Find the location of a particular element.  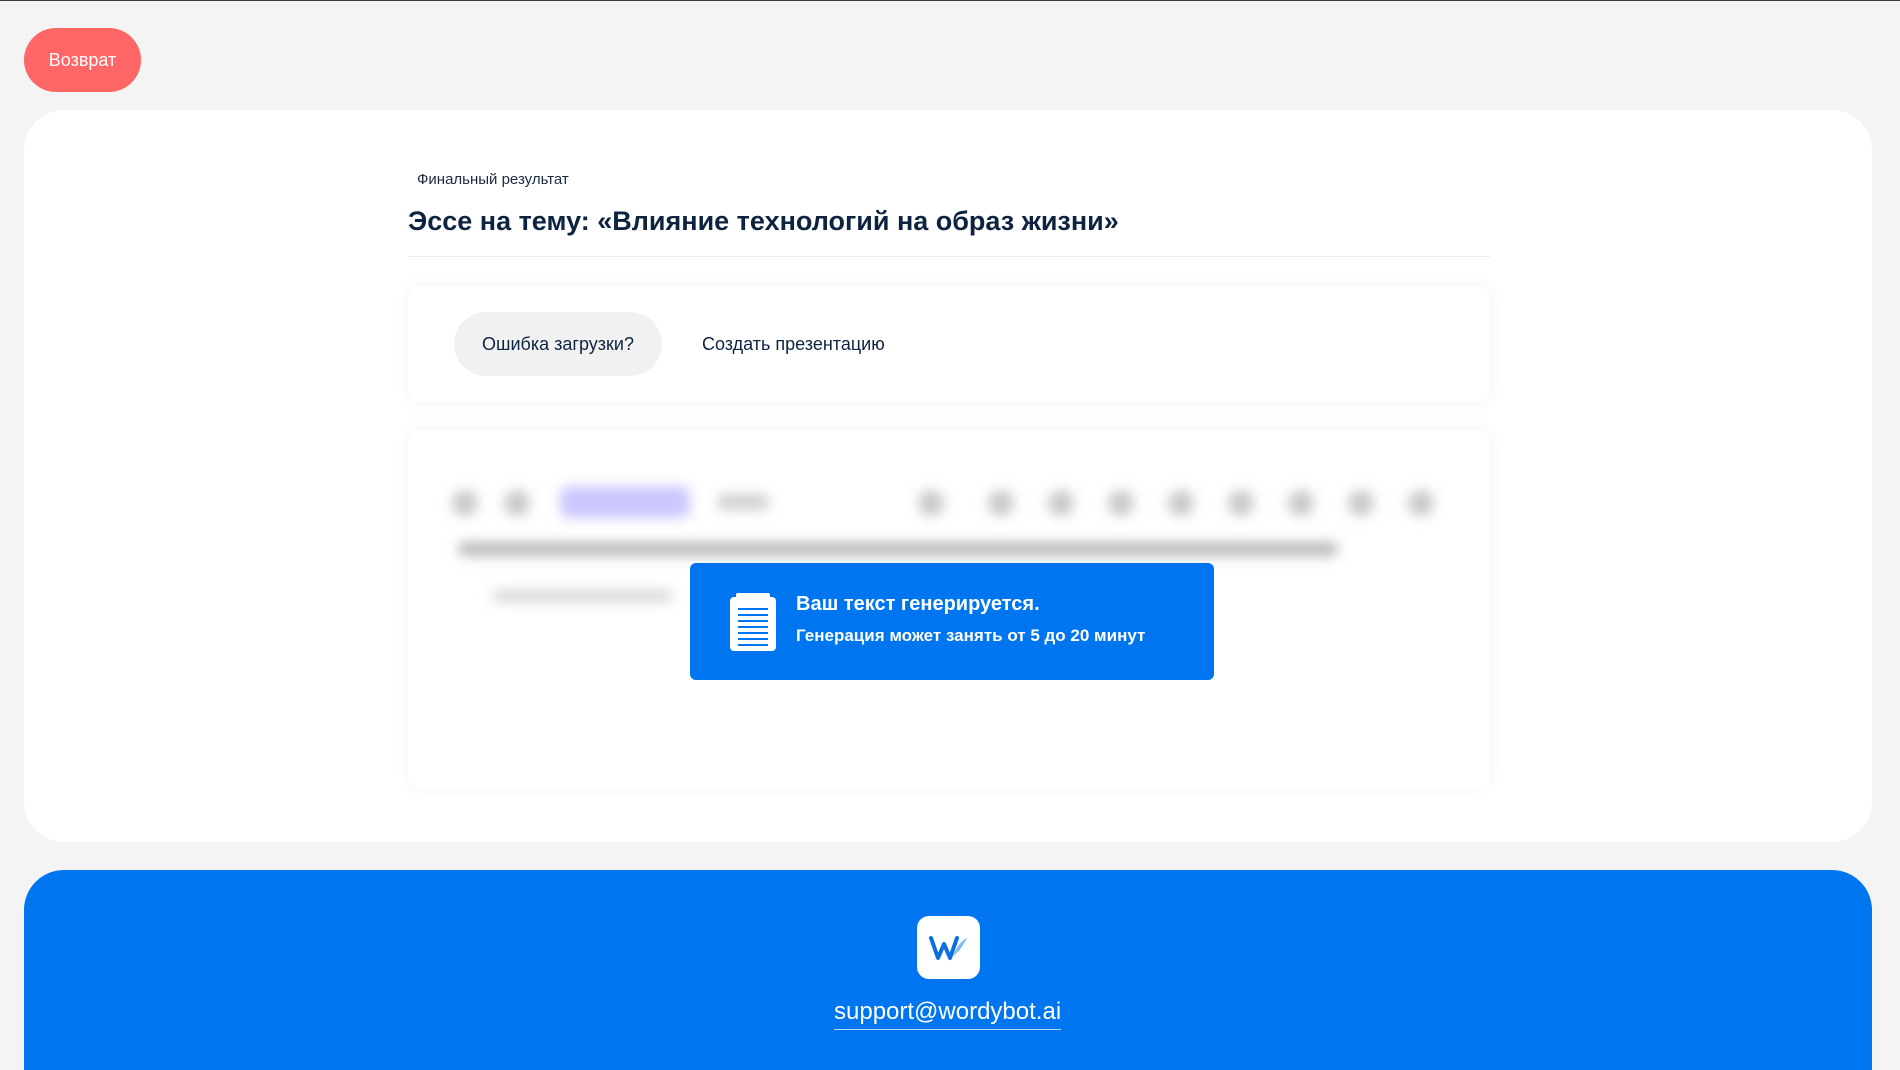

toast-subtitle: Генерация может занять от 5 до 20 минут is located at coordinates (971, 635).